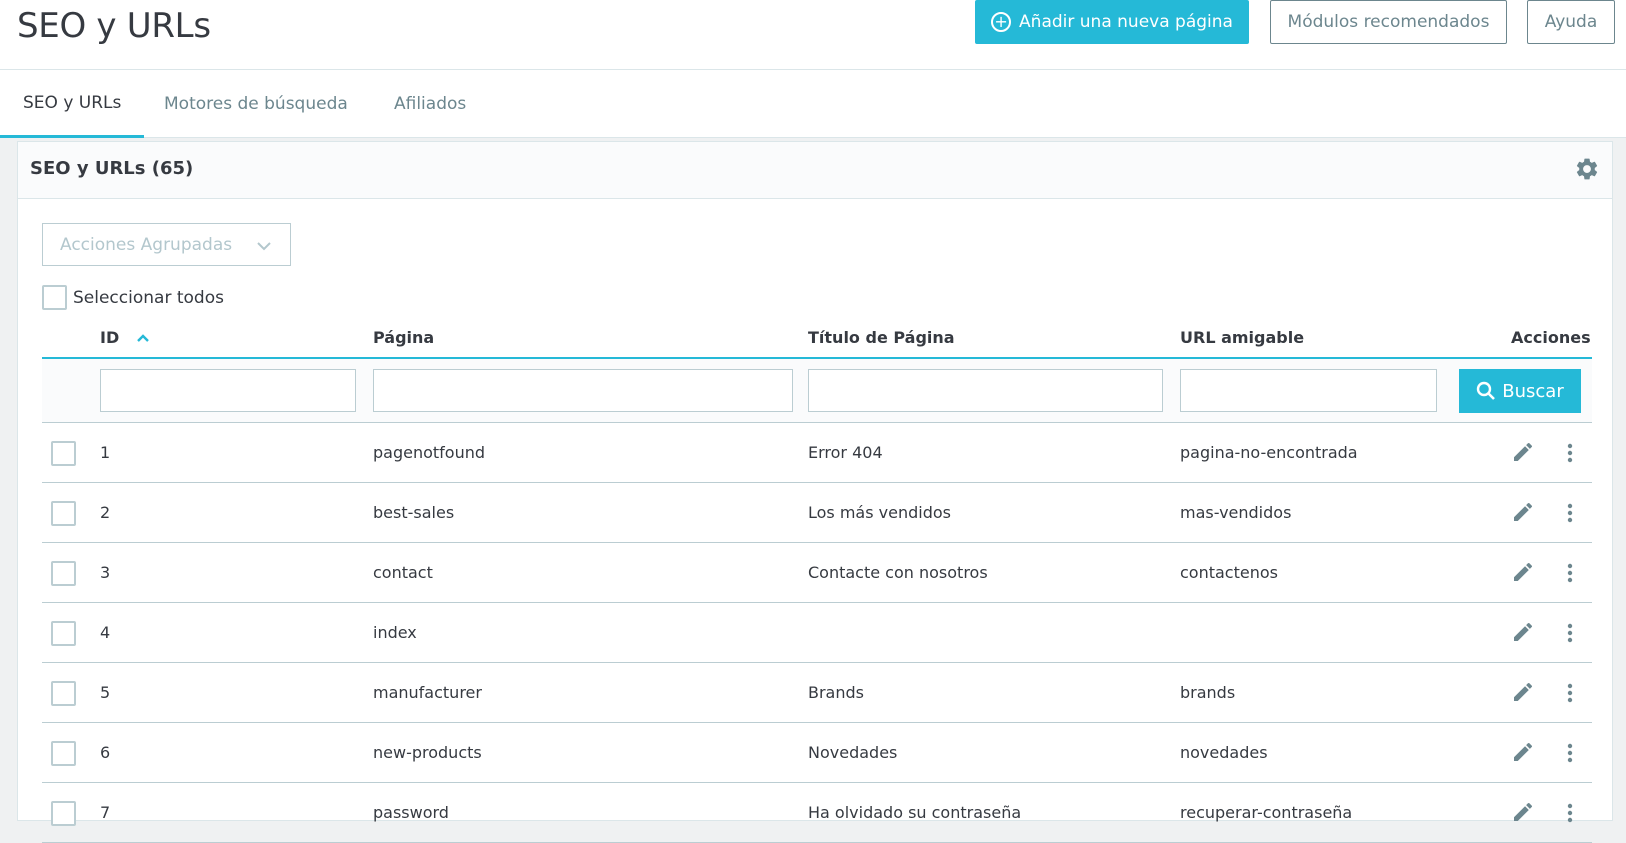 The height and width of the screenshot is (843, 1626). Describe the element at coordinates (1126, 22) in the screenshot. I see `add-new-page-label: Añadir una nueva página` at that location.